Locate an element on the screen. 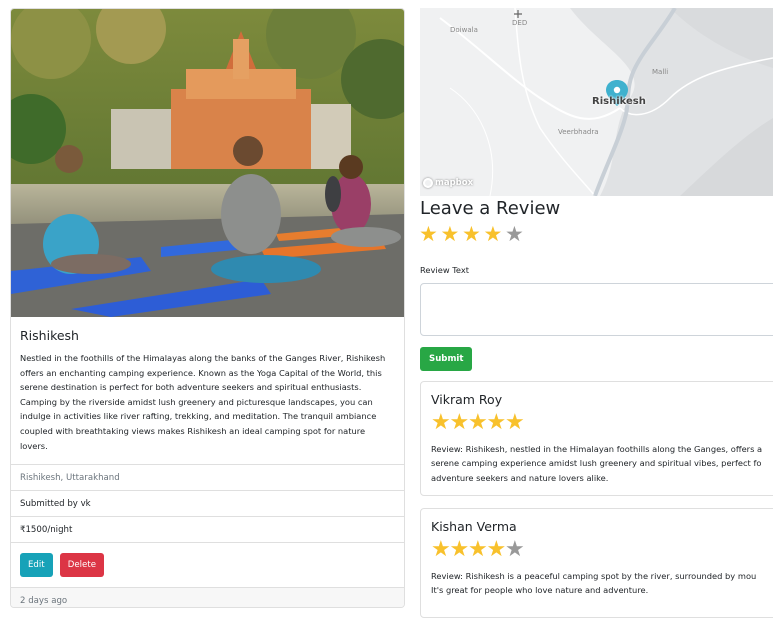 This screenshot has width=773, height=618. review-textarea is located at coordinates (596, 309).